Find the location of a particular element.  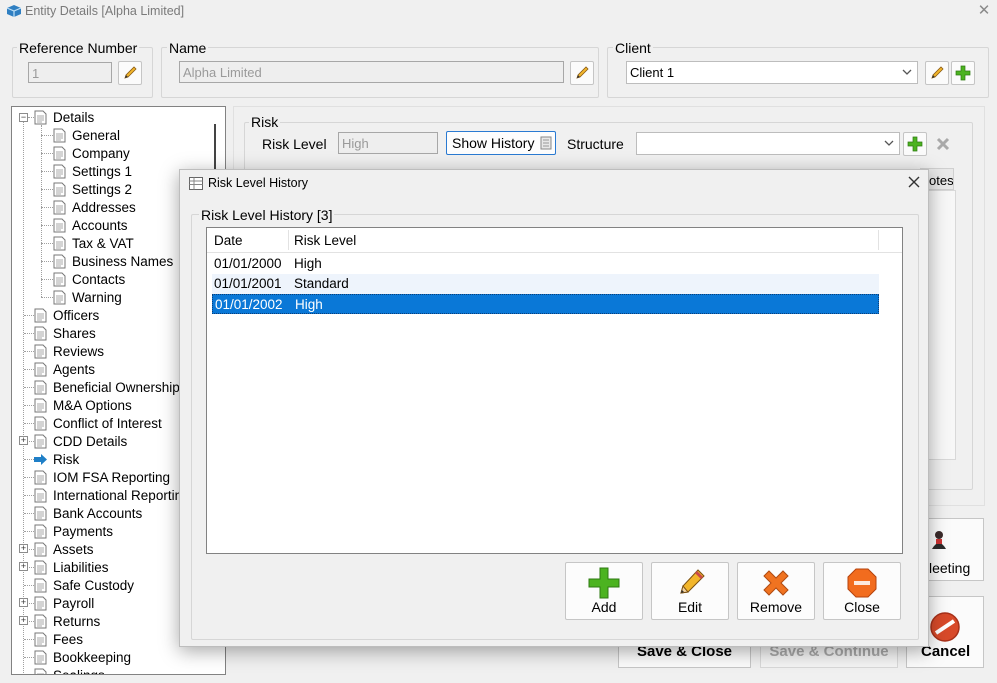

tree-item-warning: Warning is located at coordinates (87, 297).